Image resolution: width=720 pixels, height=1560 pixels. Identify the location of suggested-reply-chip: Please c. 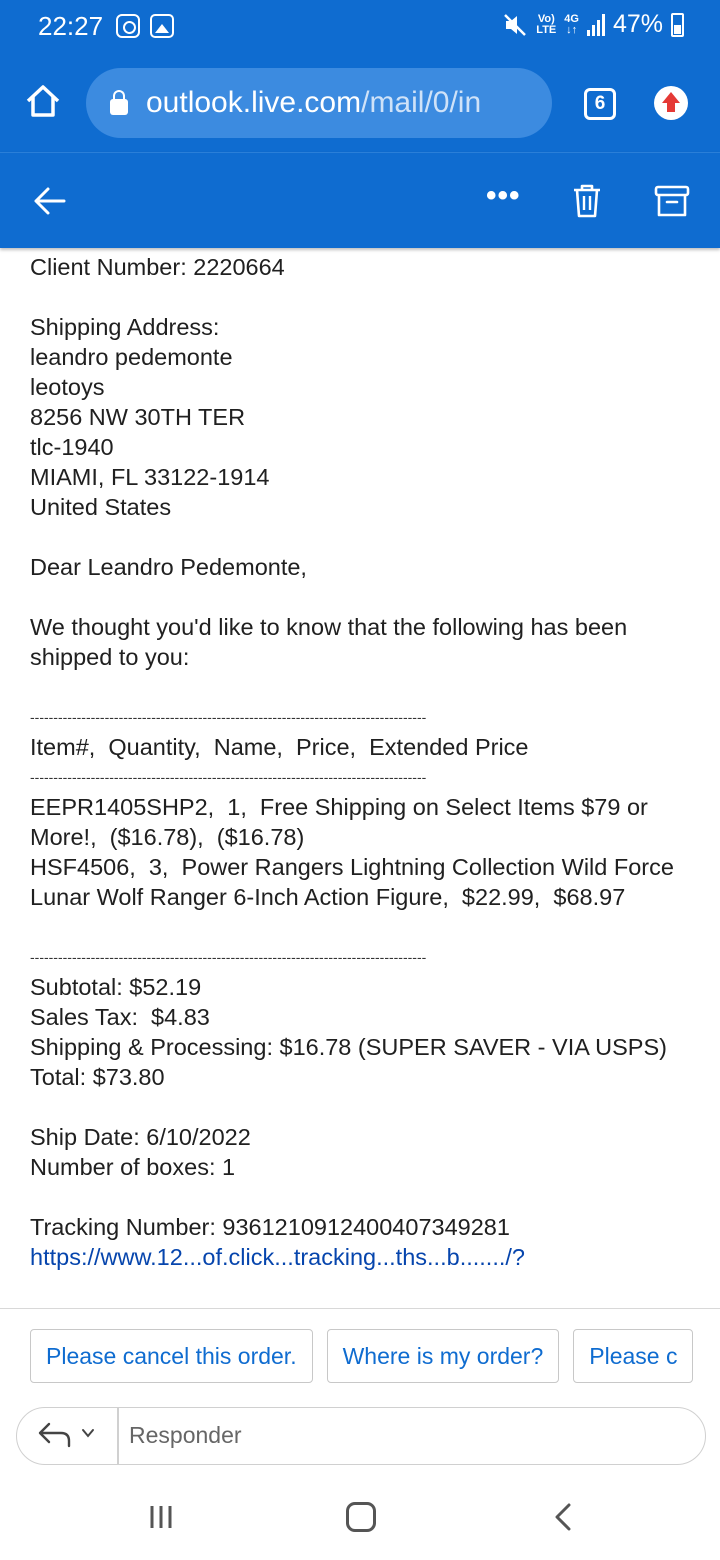
(633, 1356).